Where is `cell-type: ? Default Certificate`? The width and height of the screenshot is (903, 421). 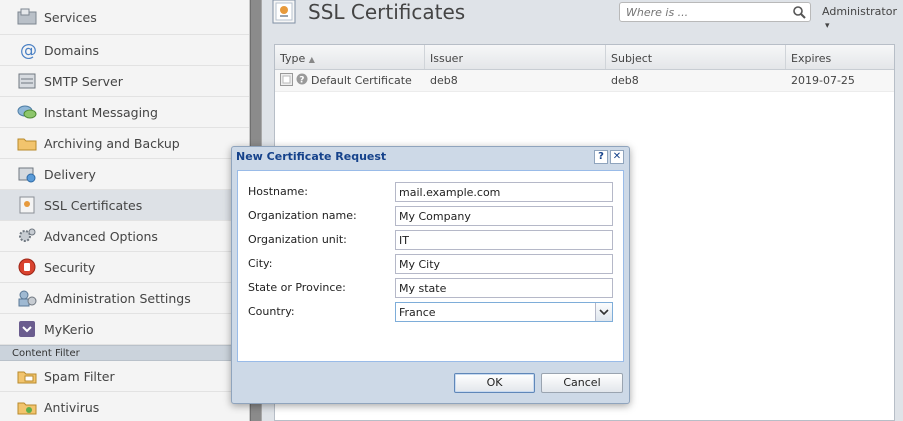
cell-type: ? Default Certificate is located at coordinates (350, 80).